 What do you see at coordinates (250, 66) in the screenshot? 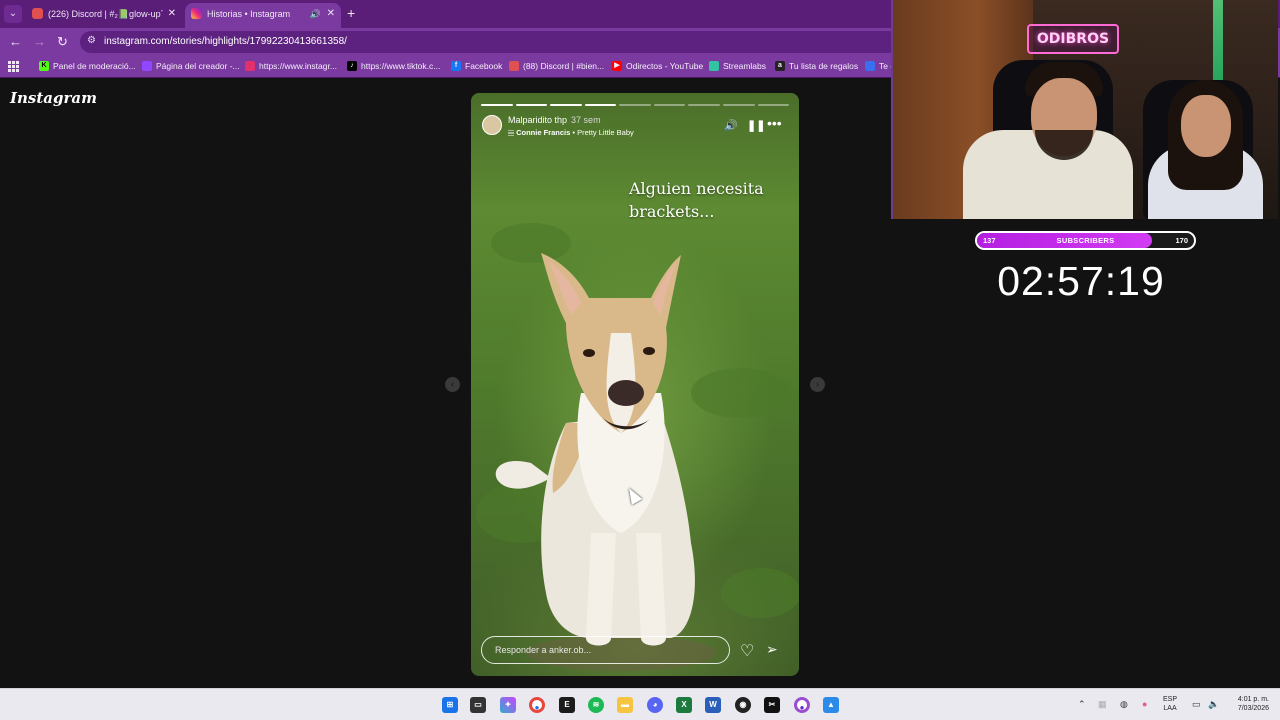
I see `instagram-icon` at bounding box center [250, 66].